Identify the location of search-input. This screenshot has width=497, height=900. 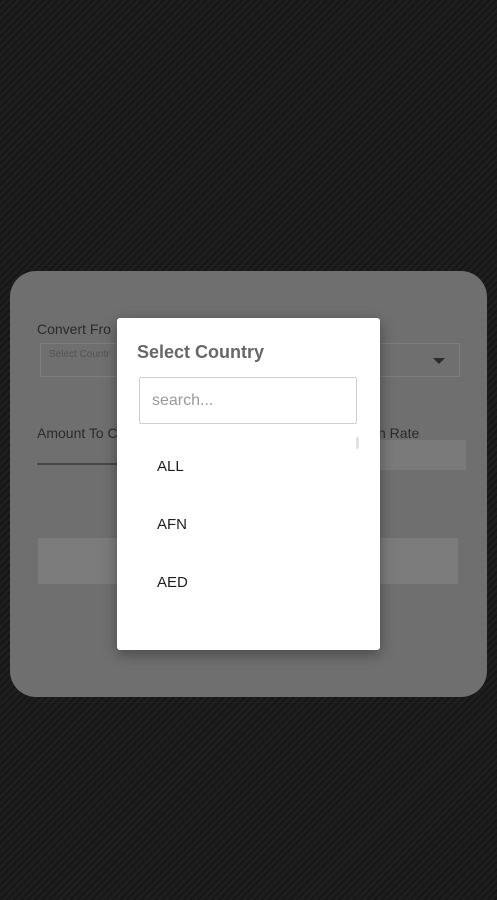
(248, 400).